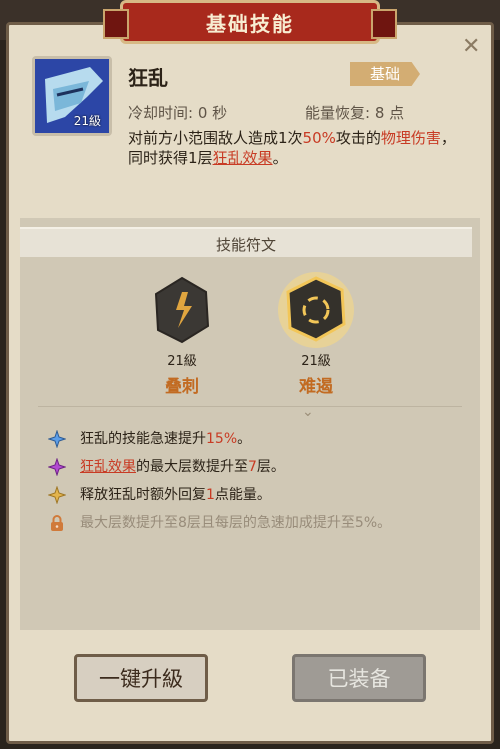  Describe the element at coordinates (215, 138) in the screenshot. I see `desc-part1: 对前方小范围敌人造成1次` at that location.